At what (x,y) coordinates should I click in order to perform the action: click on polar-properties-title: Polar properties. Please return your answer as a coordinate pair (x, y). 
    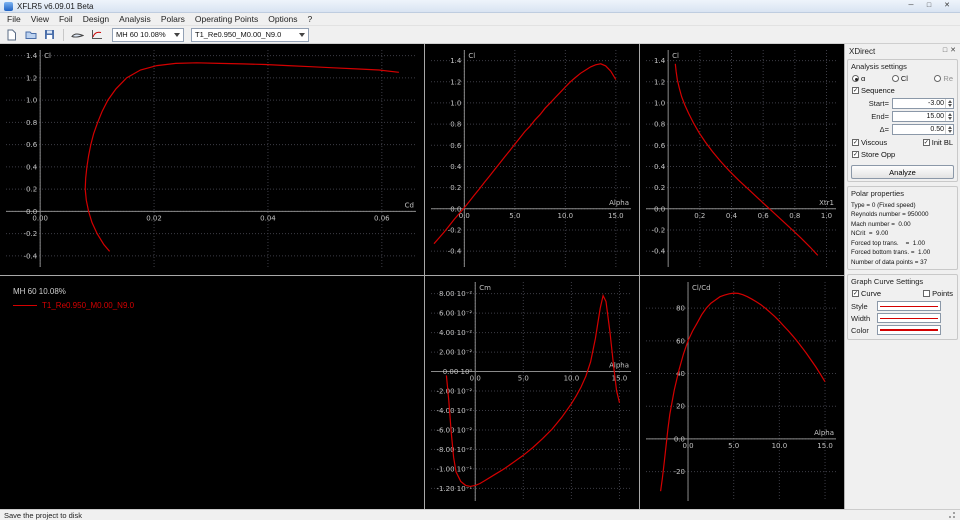
    Looking at the image, I should click on (877, 193).